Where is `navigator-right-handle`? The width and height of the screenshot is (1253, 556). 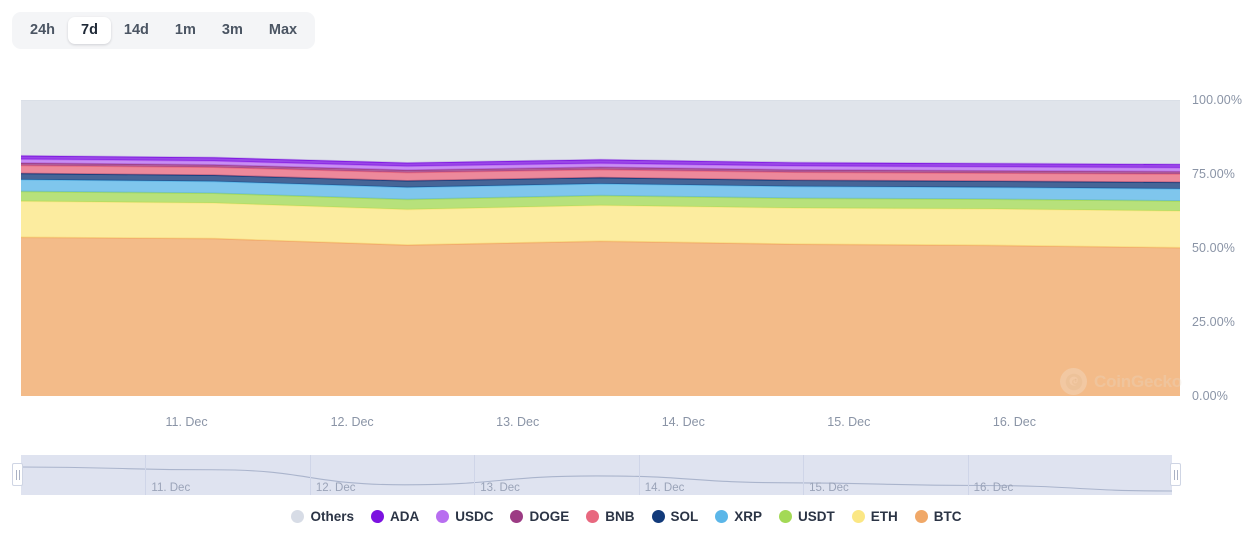 navigator-right-handle is located at coordinates (1175, 474).